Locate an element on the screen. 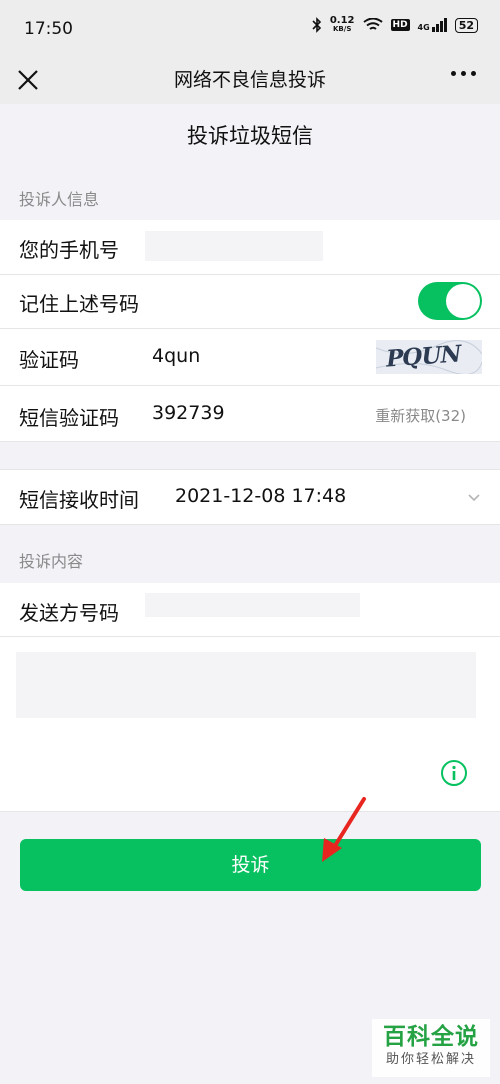  captcha-label: 验证码 is located at coordinates (49, 360).